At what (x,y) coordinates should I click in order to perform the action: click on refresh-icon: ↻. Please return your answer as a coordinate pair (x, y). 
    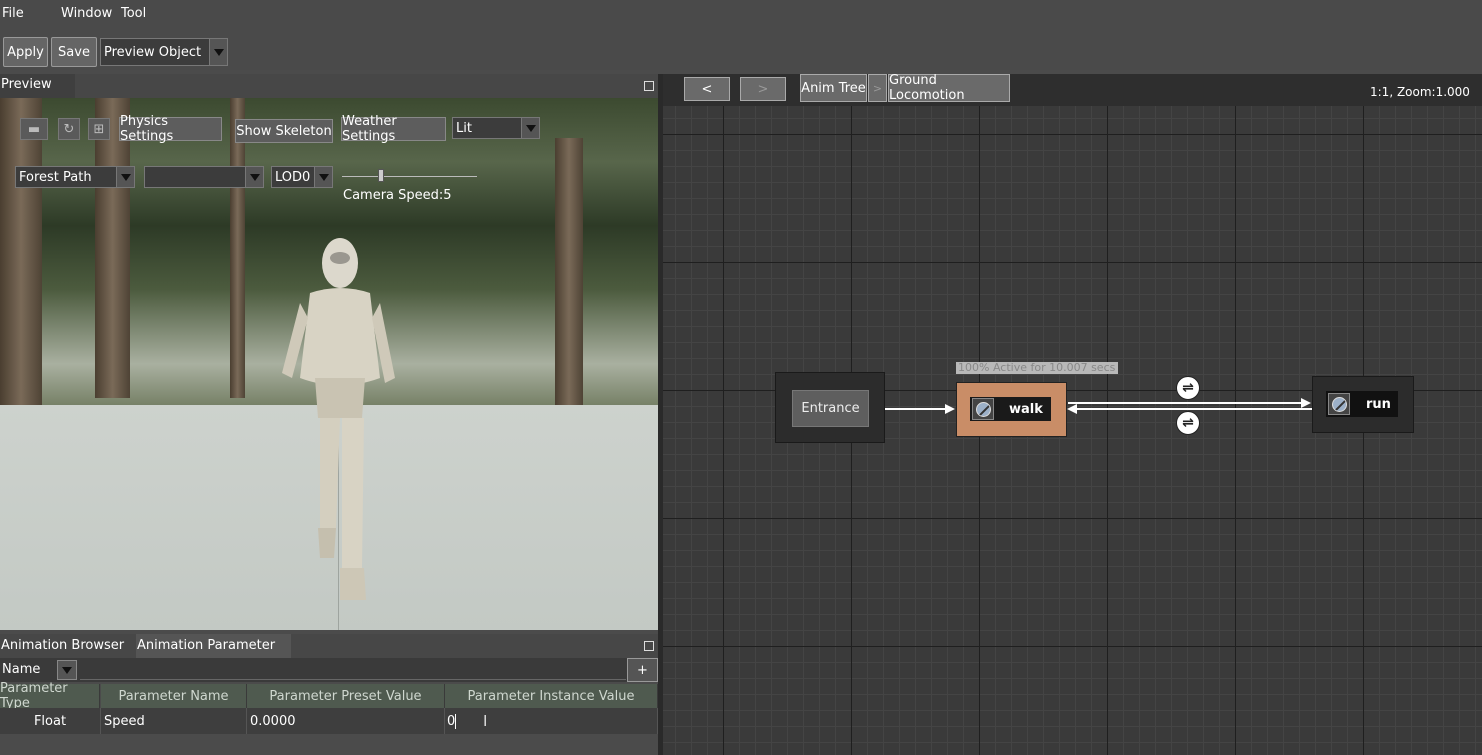
    Looking at the image, I should click on (69, 129).